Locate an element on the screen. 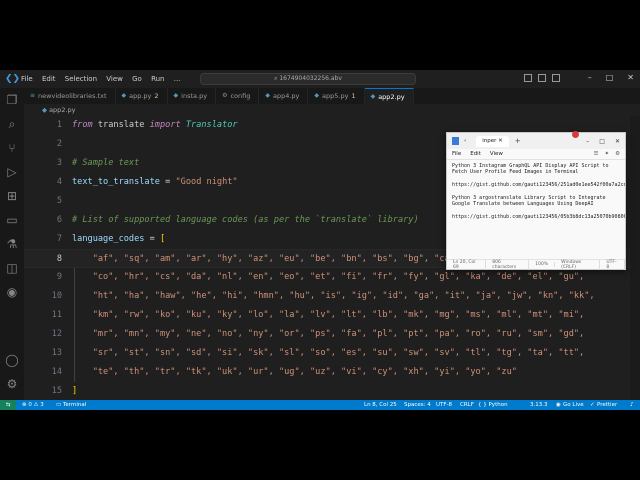  notepad-tools: ☰ ✦ ⚙ is located at coordinates (607, 154).